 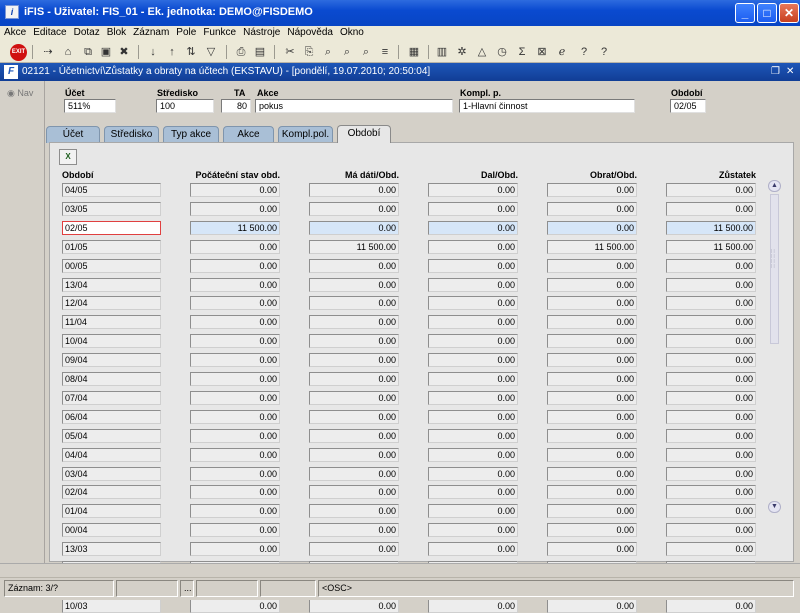 I want to click on scroll-up-icon: ▲, so click(x=774, y=186).